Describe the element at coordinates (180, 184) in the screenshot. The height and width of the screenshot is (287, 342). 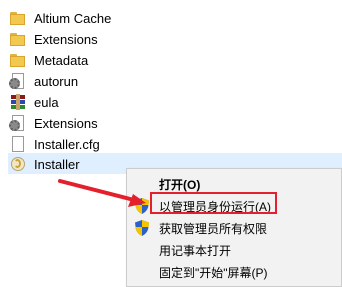
I see `menu-item-label: 打开(O)` at that location.